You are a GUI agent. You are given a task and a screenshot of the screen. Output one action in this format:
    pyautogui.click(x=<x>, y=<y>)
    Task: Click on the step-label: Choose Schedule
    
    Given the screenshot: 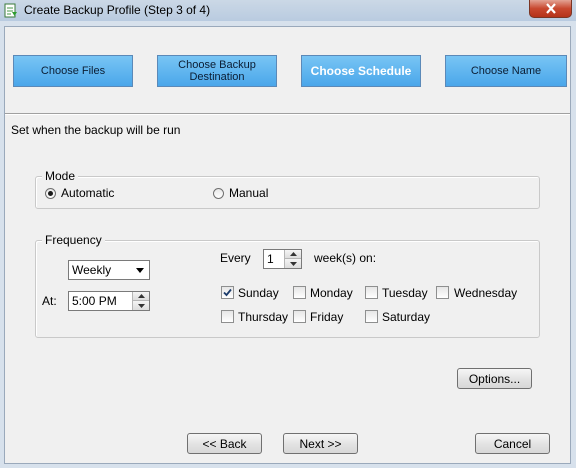 What is the action you would take?
    pyautogui.click(x=361, y=71)
    